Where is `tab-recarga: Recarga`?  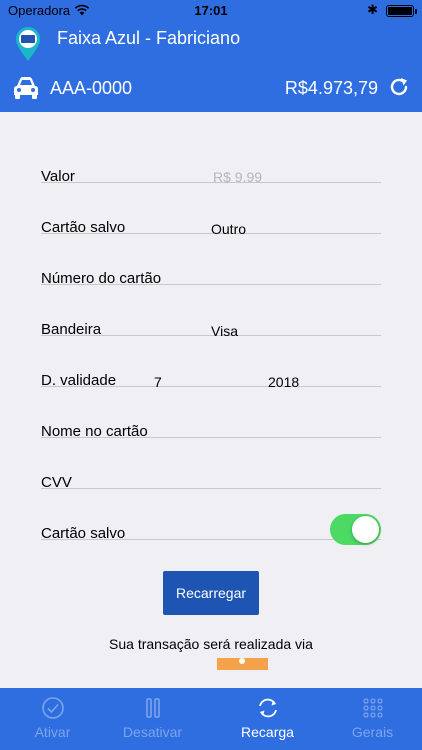
tab-recarga: Recarga is located at coordinates (267, 719).